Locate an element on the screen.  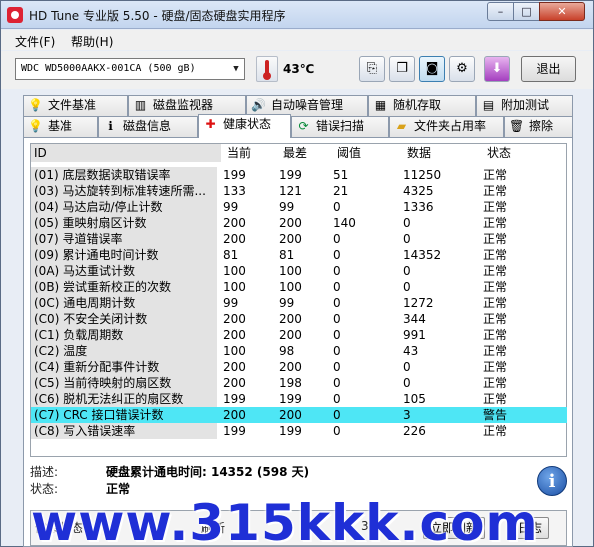
header-data: 数据 is located at coordinates (440, 153).